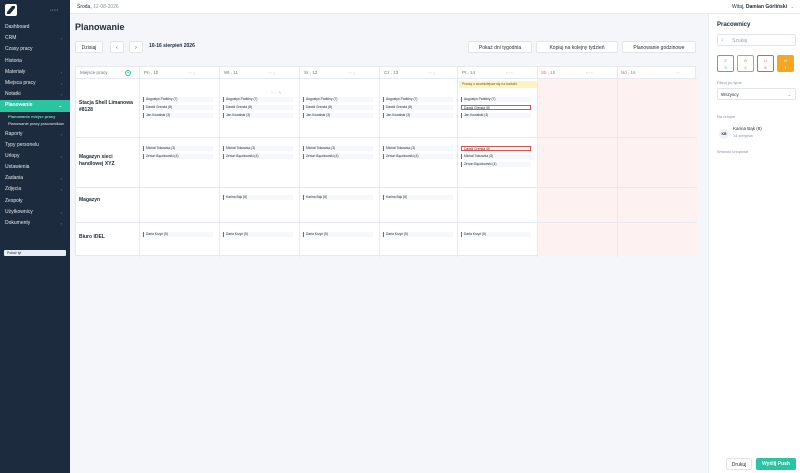  Describe the element at coordinates (35, 27) in the screenshot. I see `sidebar-item-dashboard: Dashboard` at that location.